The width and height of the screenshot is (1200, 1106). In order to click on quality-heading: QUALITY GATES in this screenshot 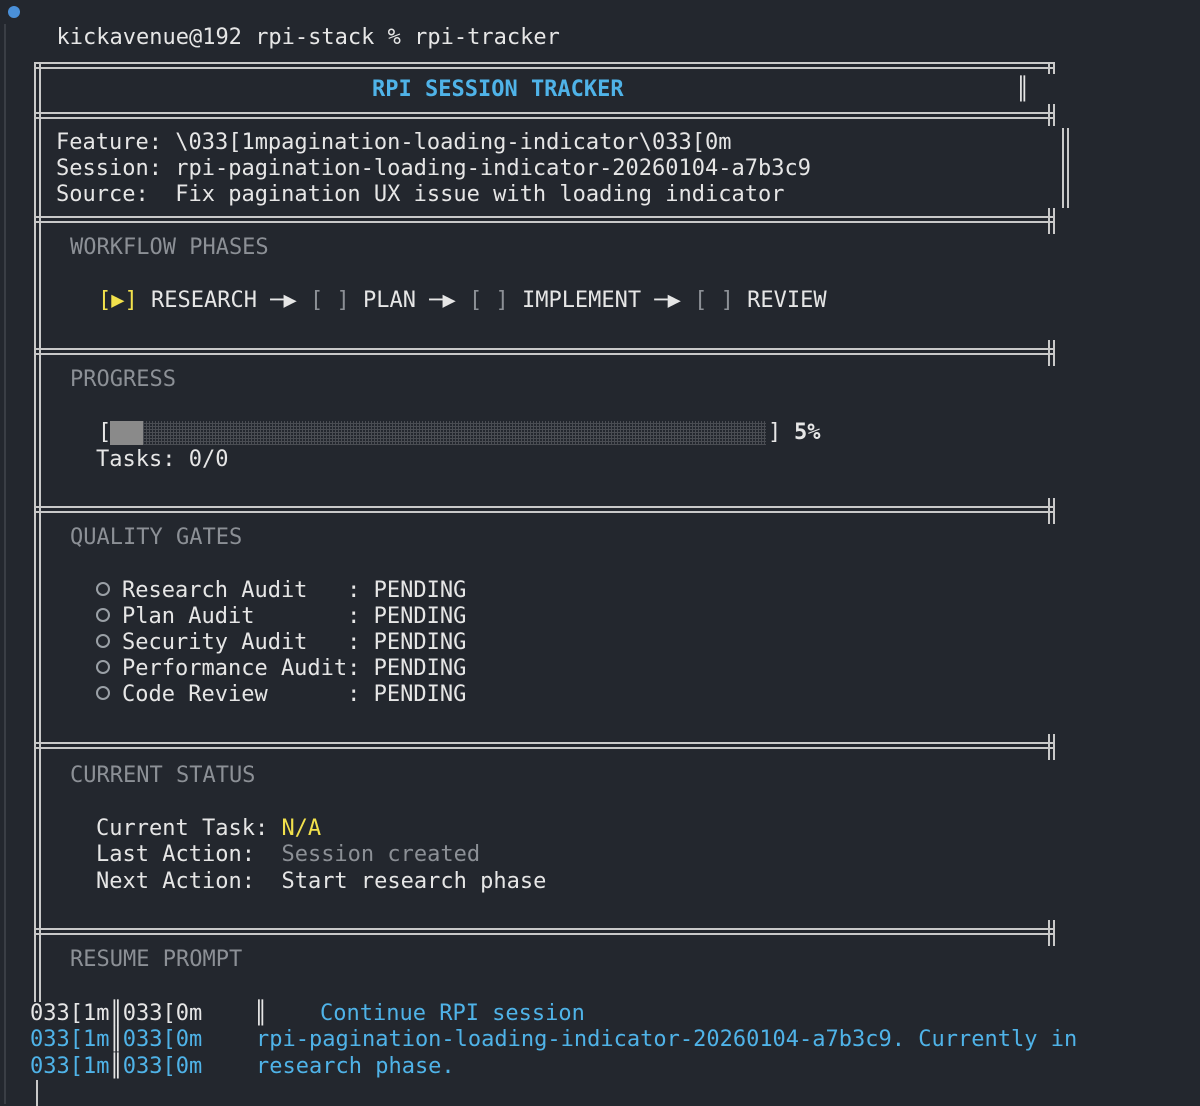, I will do `click(156, 537)`.